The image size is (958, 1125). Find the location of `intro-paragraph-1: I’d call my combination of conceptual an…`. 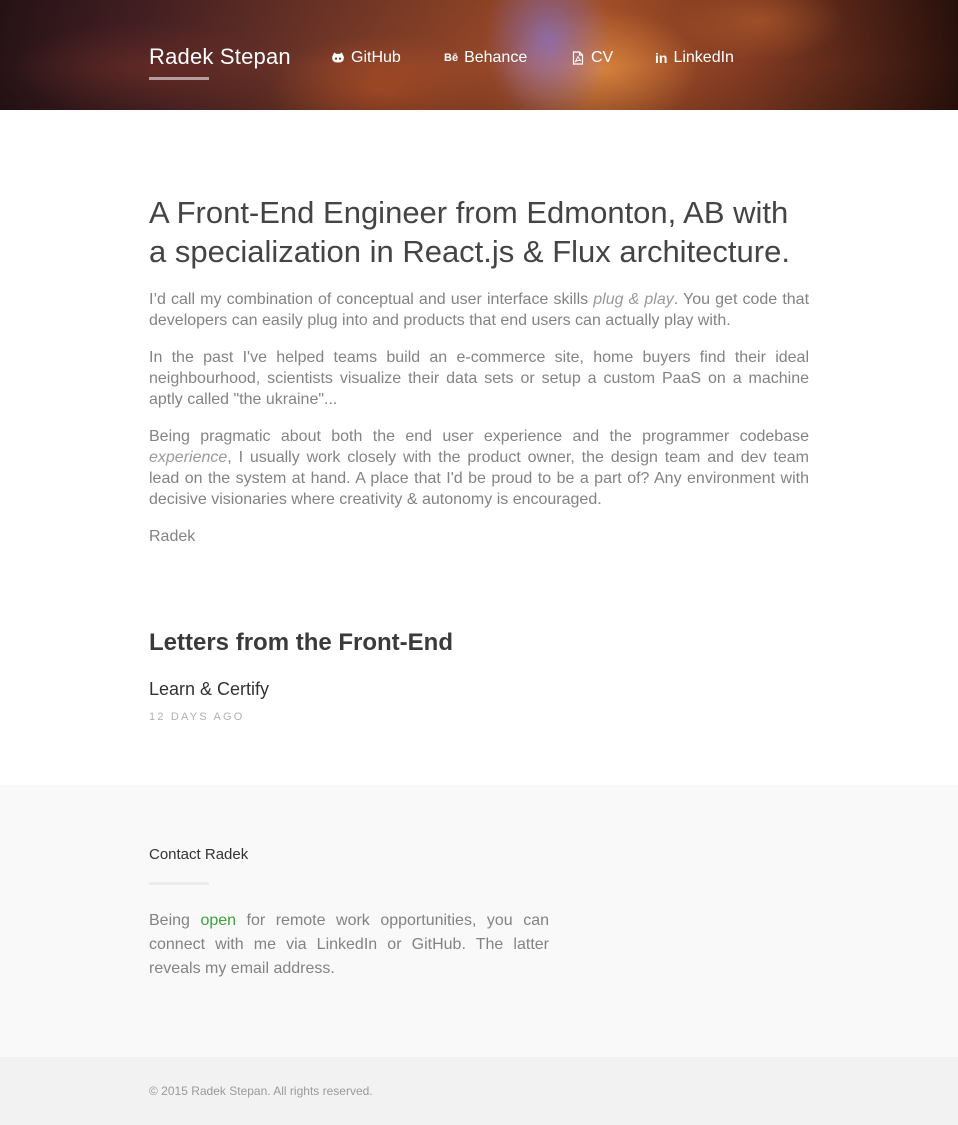

intro-paragraph-1: I’d call my combination of conceptual an… is located at coordinates (479, 310).